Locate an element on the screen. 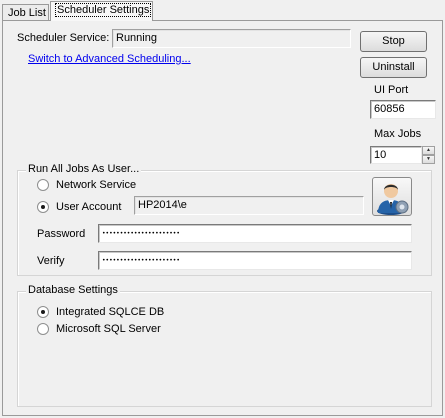 This screenshot has width=445, height=418. sql-server-label: Microsoft SQL Server is located at coordinates (108, 329).